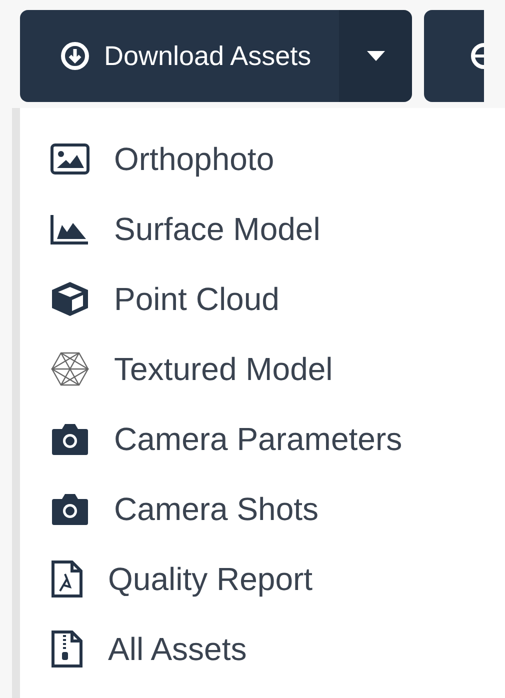 The height and width of the screenshot is (698, 505). I want to click on mesh-icon, so click(70, 369).